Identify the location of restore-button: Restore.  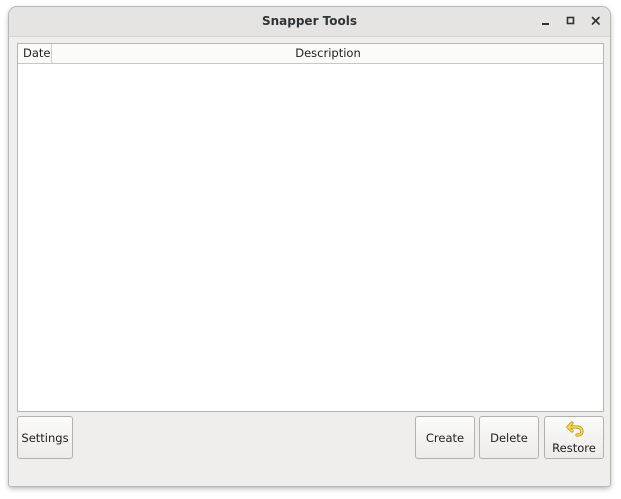
(574, 437).